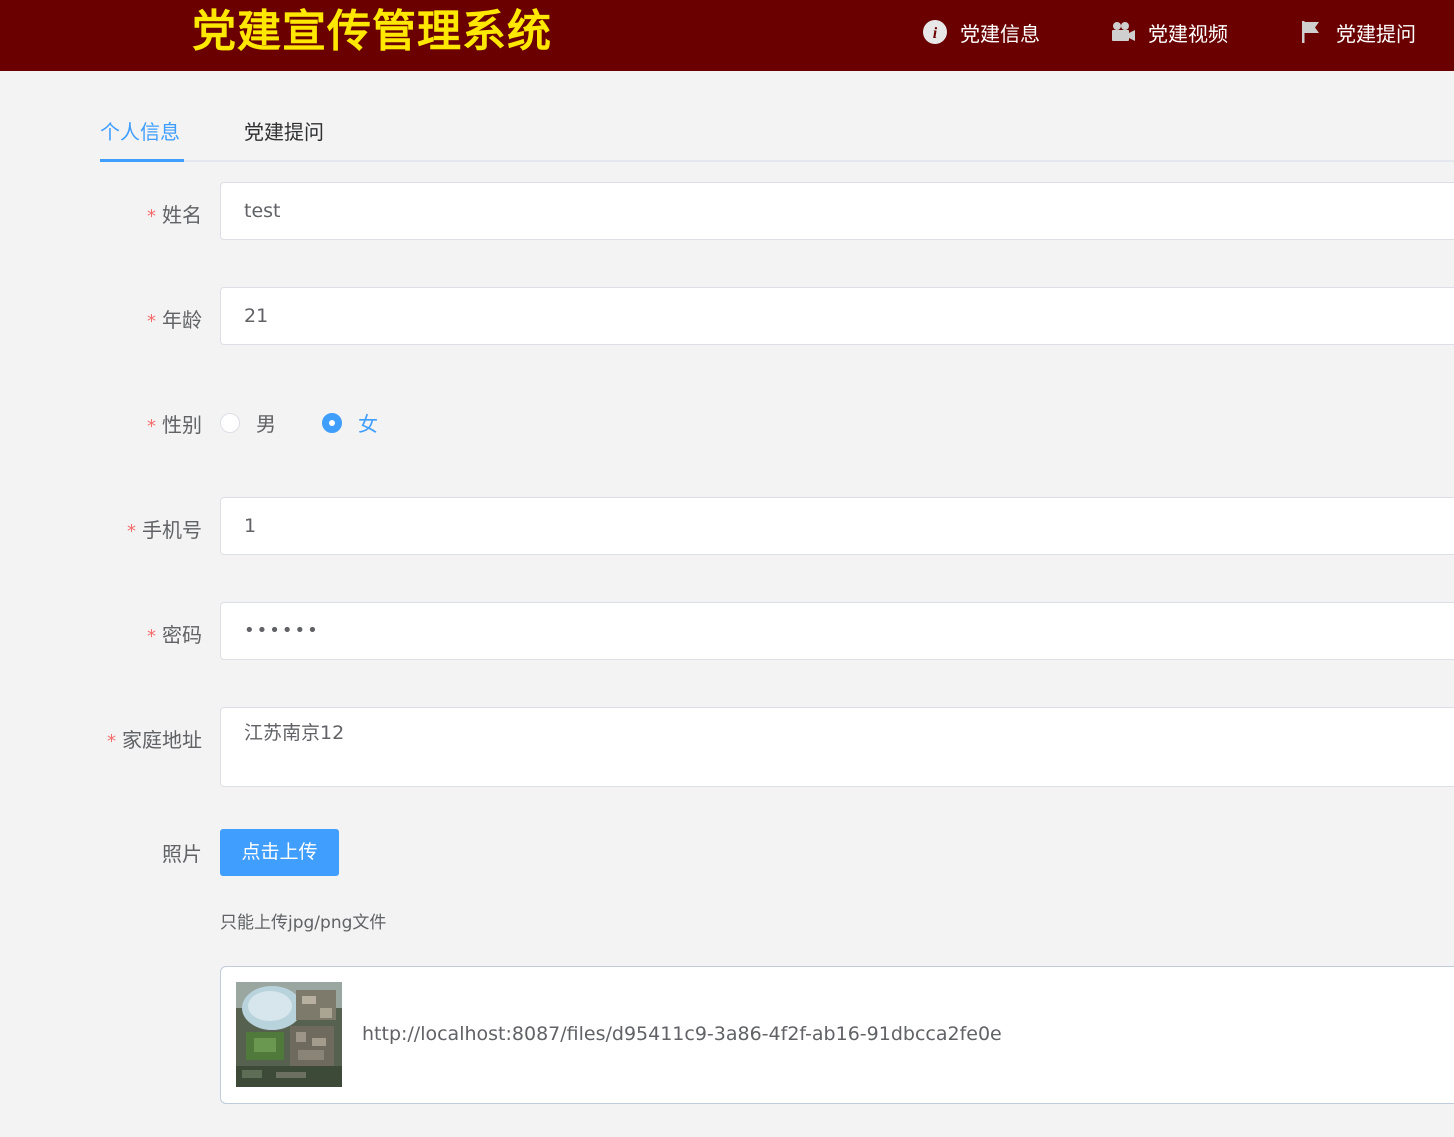 The width and height of the screenshot is (1454, 1137). Describe the element at coordinates (368, 424) in the screenshot. I see `gender-female-label: 女` at that location.